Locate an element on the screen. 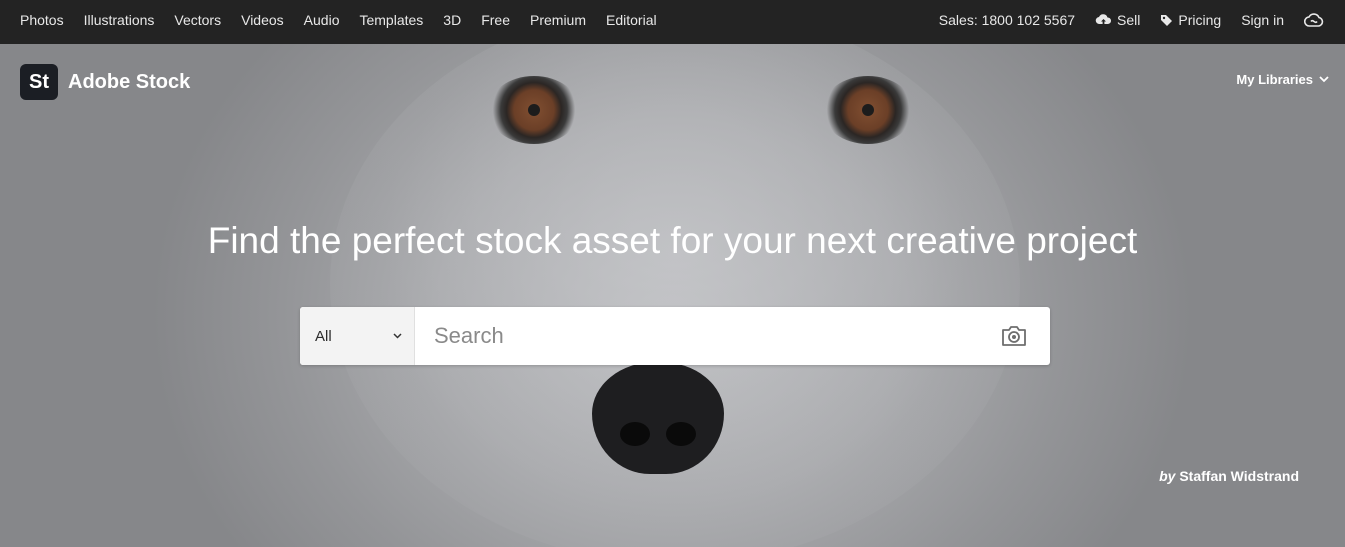  sell-link: Sell is located at coordinates (1117, 20).